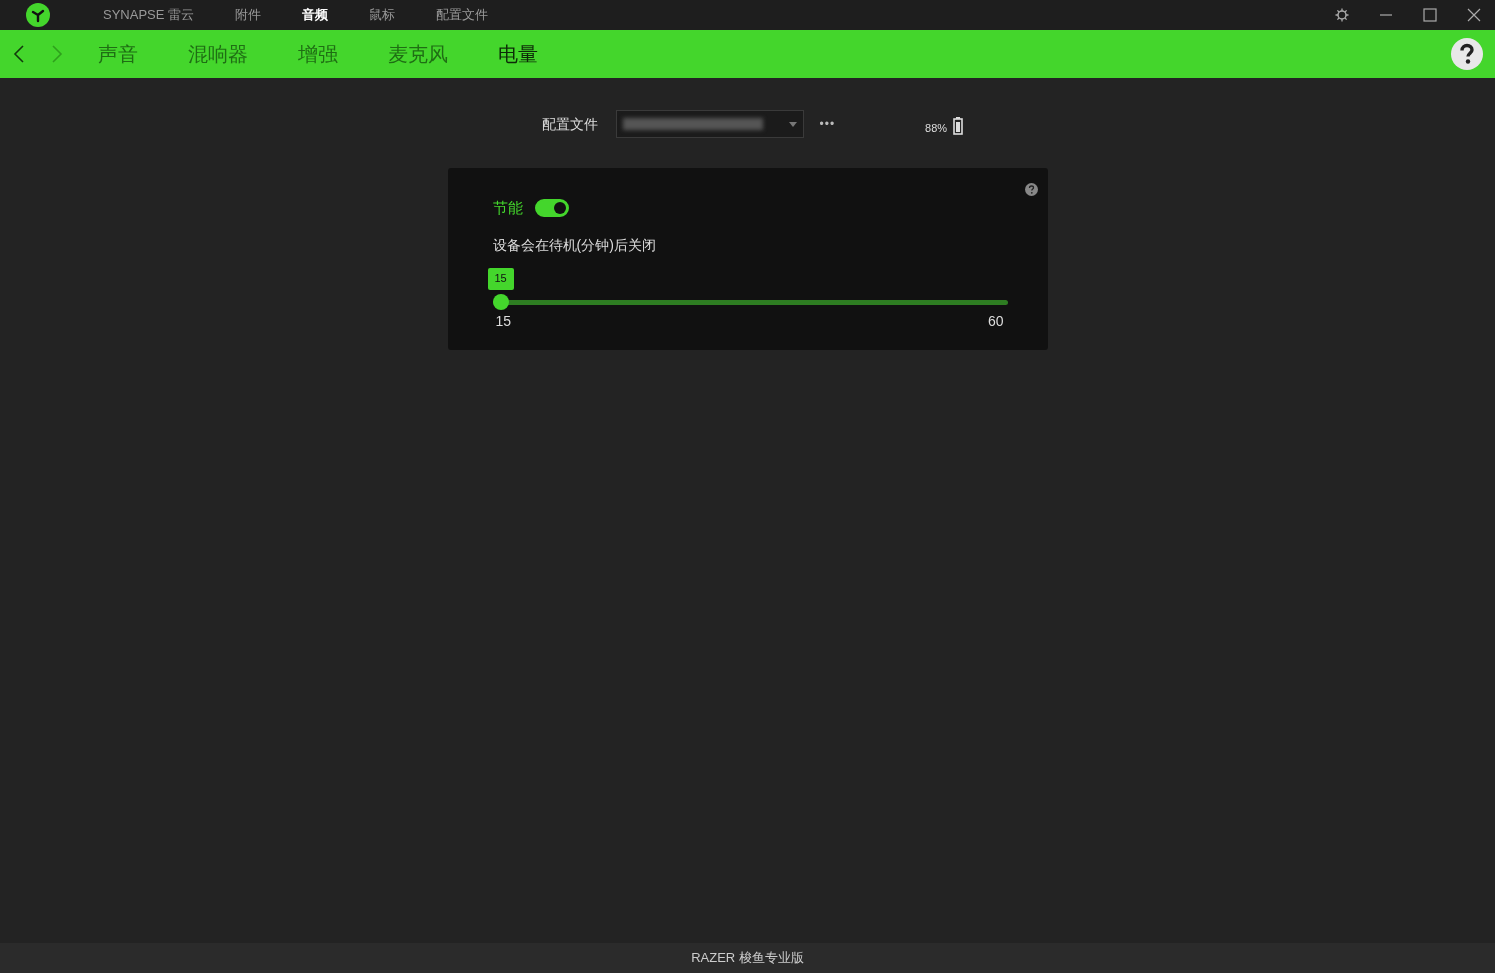  Describe the element at coordinates (318, 54) in the screenshot. I see `sub-nav-tab: 增强` at that location.